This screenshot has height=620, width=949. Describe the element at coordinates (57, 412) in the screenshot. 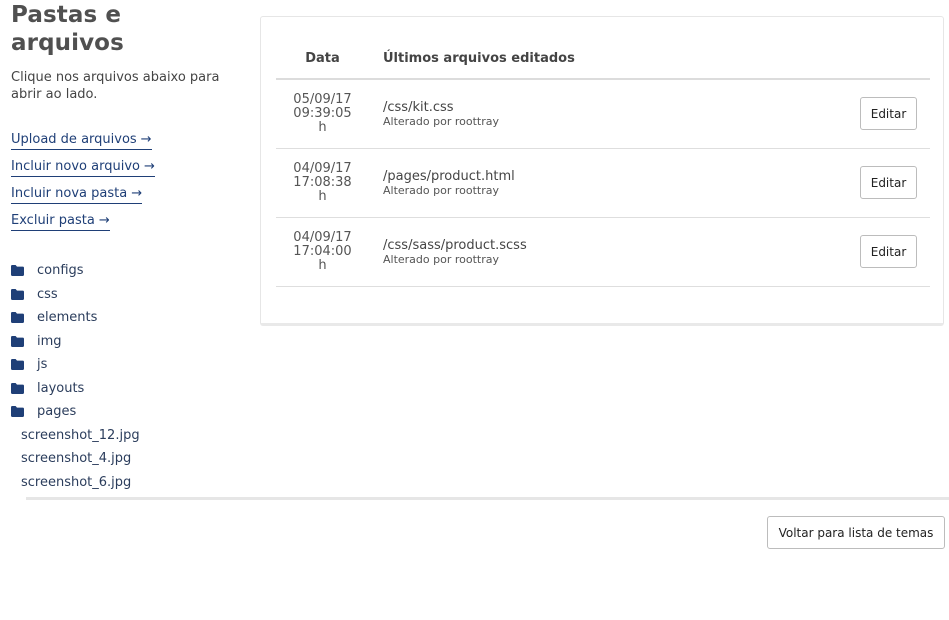

I see `folder-label: pages` at that location.